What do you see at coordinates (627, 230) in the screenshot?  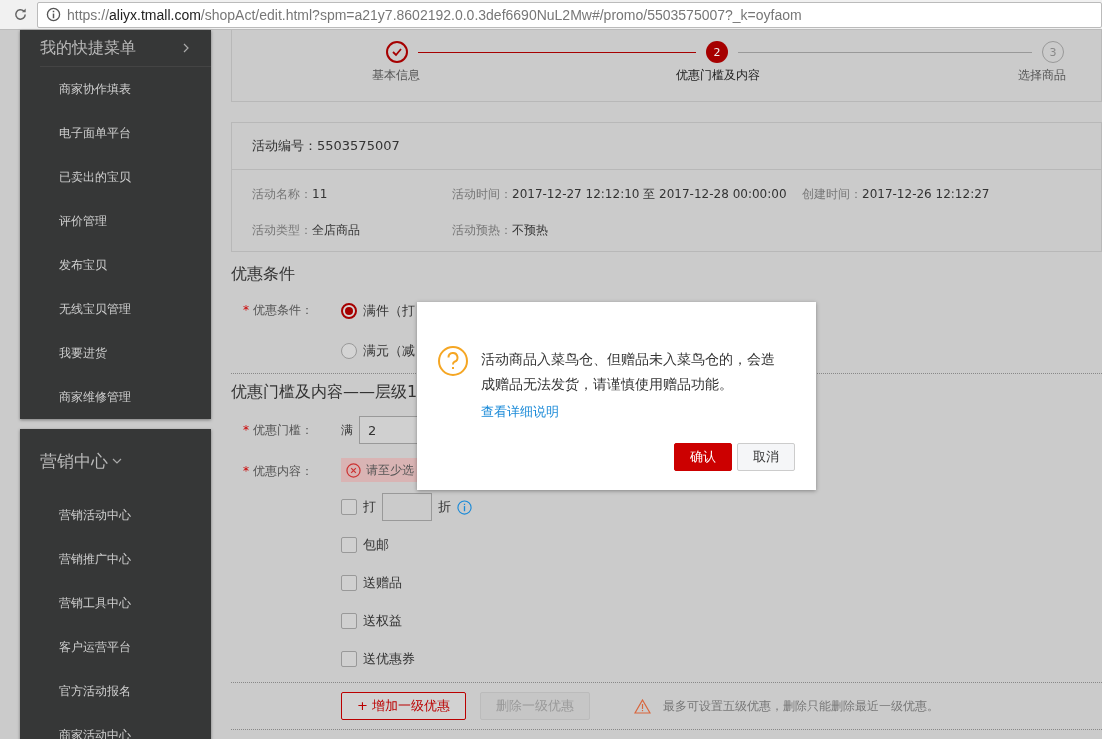 I see `info-field: 活动预热：不预热` at bounding box center [627, 230].